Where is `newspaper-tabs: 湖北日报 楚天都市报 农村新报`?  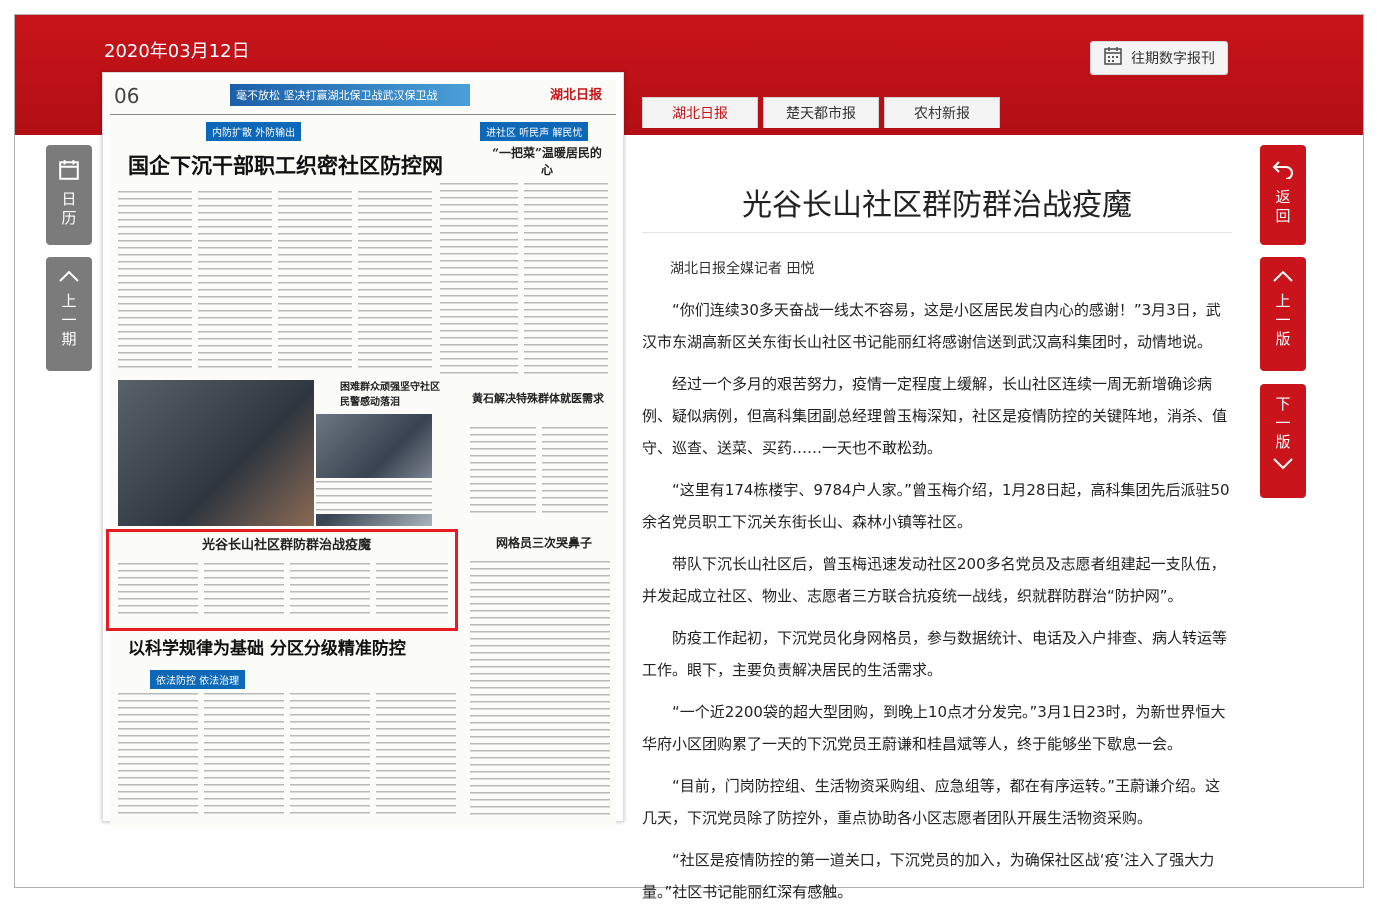
newspaper-tabs: 湖北日报 楚天都市报 农村新报 is located at coordinates (821, 112).